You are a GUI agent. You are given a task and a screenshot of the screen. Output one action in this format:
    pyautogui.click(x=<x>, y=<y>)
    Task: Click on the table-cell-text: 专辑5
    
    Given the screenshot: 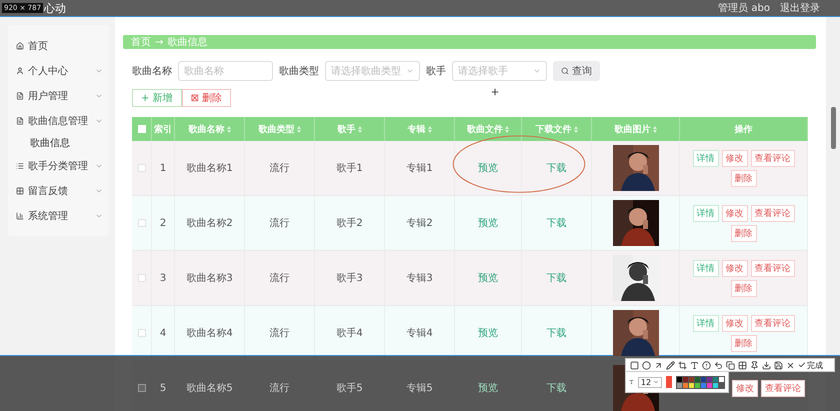 What is the action you would take?
    pyautogui.click(x=419, y=388)
    